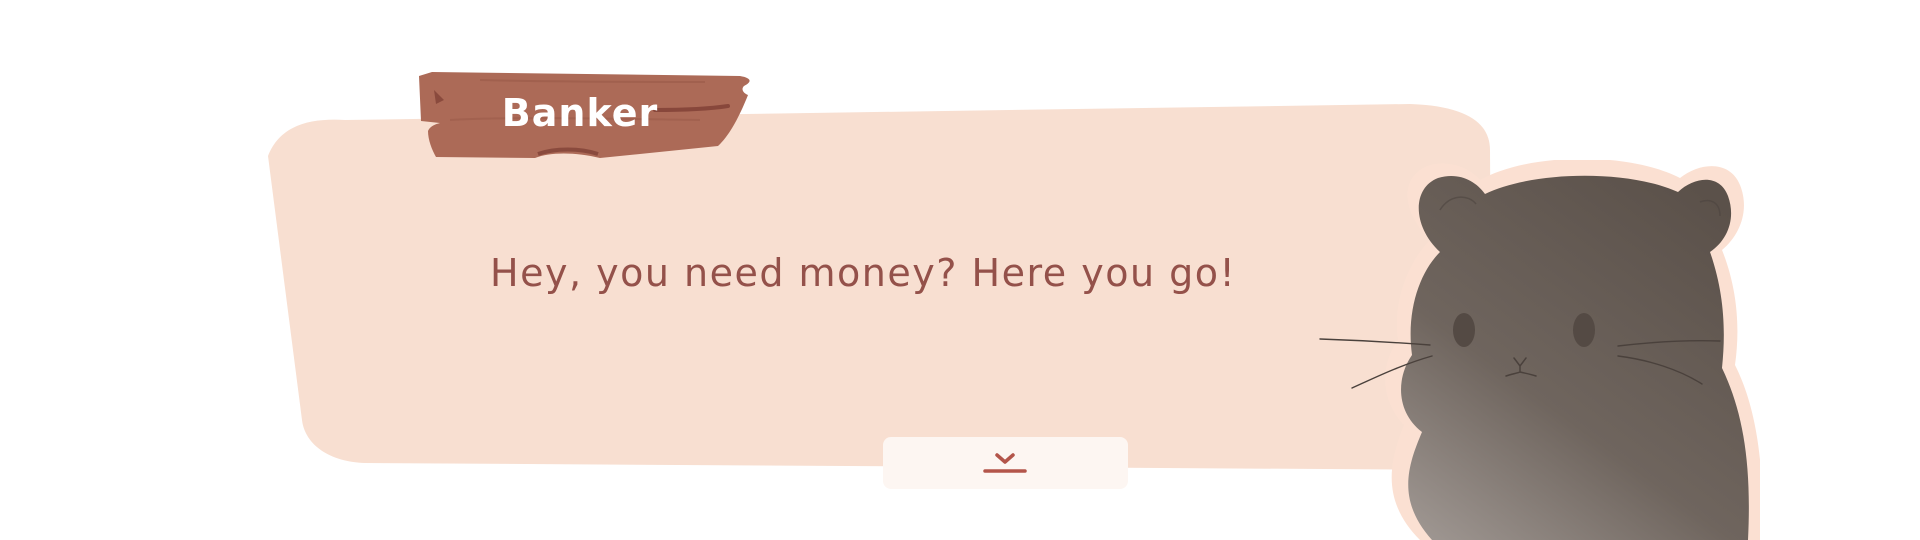  Describe the element at coordinates (1584, 330) in the screenshot. I see `hamster-eye-right` at that location.